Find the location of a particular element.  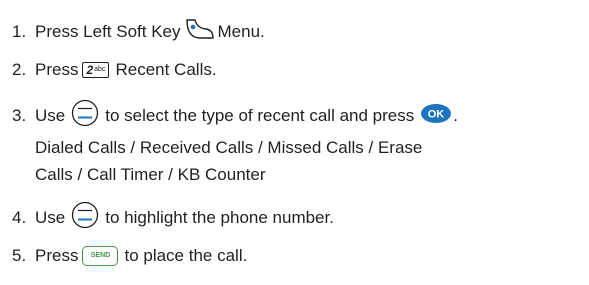

step-5: 5. Press SEND to place the call. is located at coordinates (129, 256).